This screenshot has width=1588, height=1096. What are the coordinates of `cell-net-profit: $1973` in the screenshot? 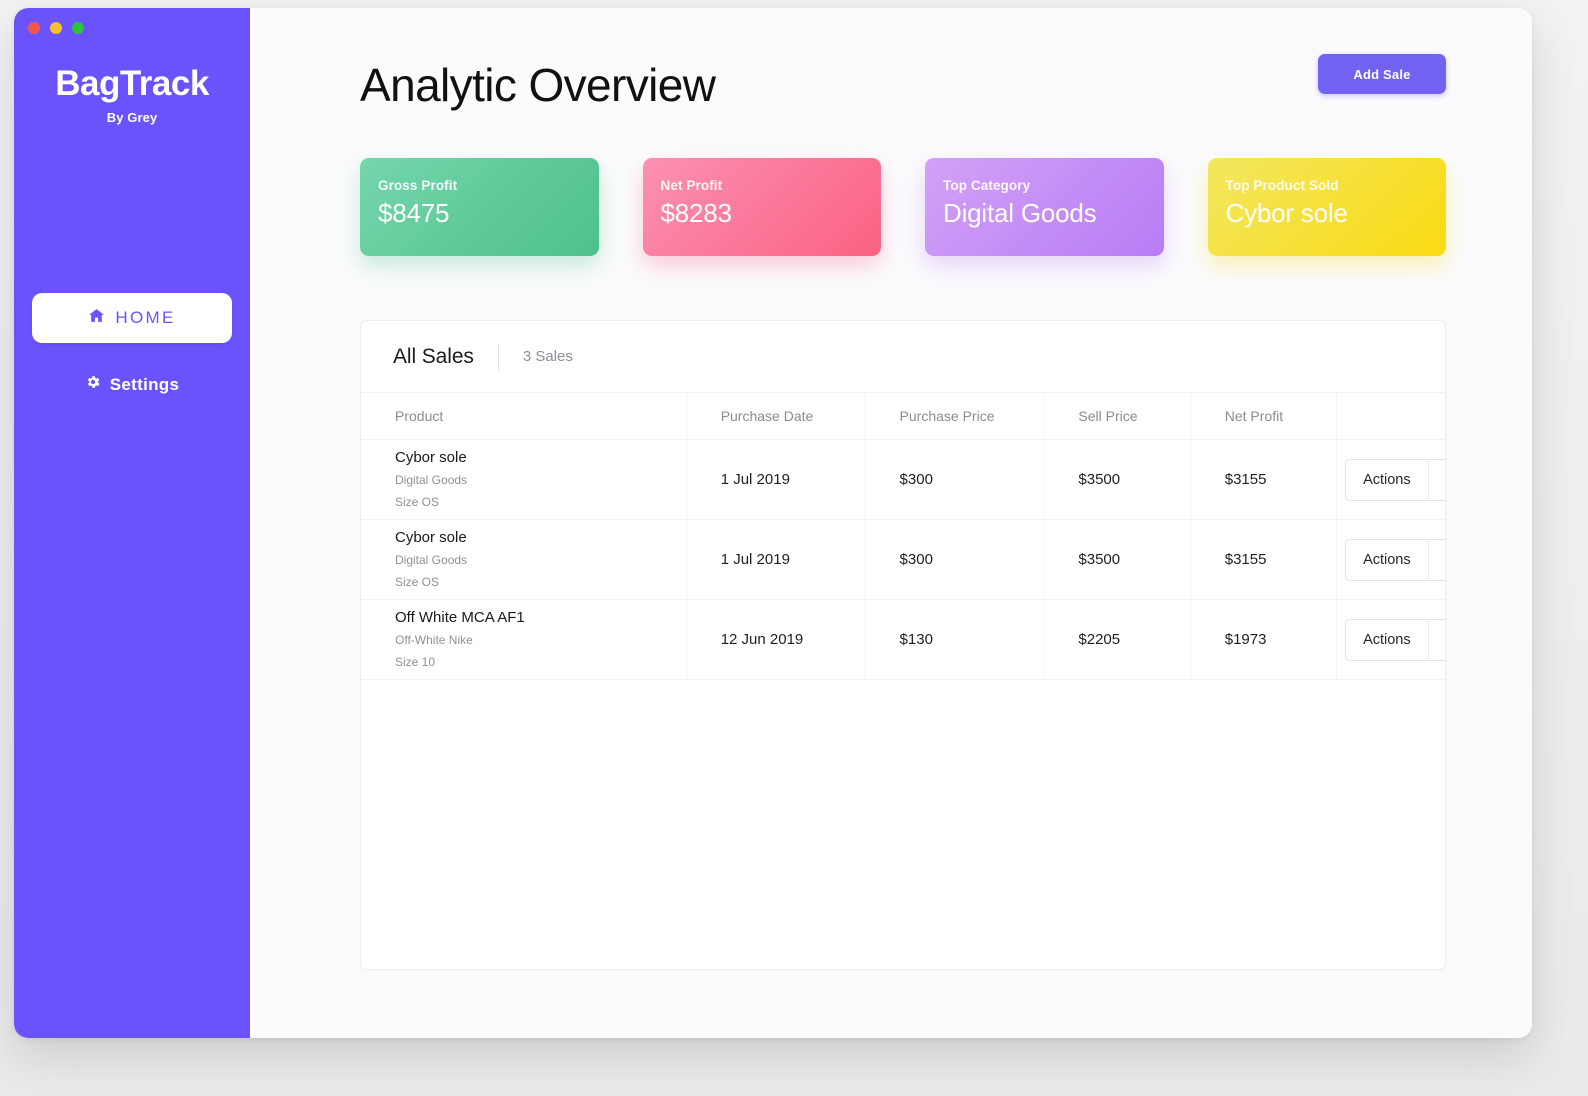 It's located at (1264, 639).